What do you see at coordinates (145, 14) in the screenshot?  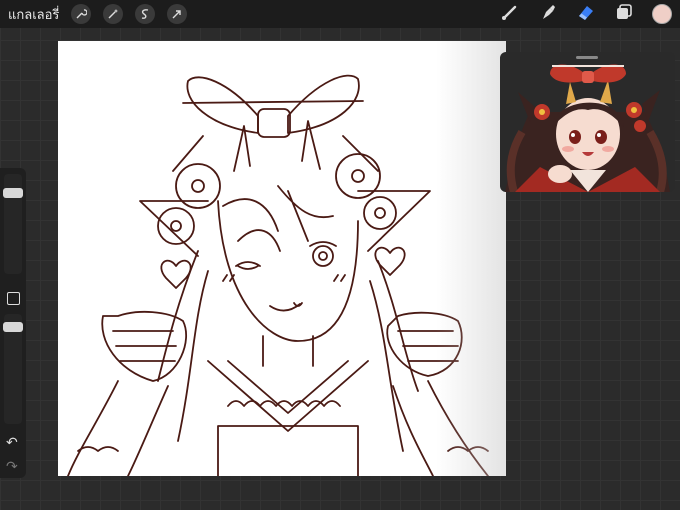 I see `selection-icon` at bounding box center [145, 14].